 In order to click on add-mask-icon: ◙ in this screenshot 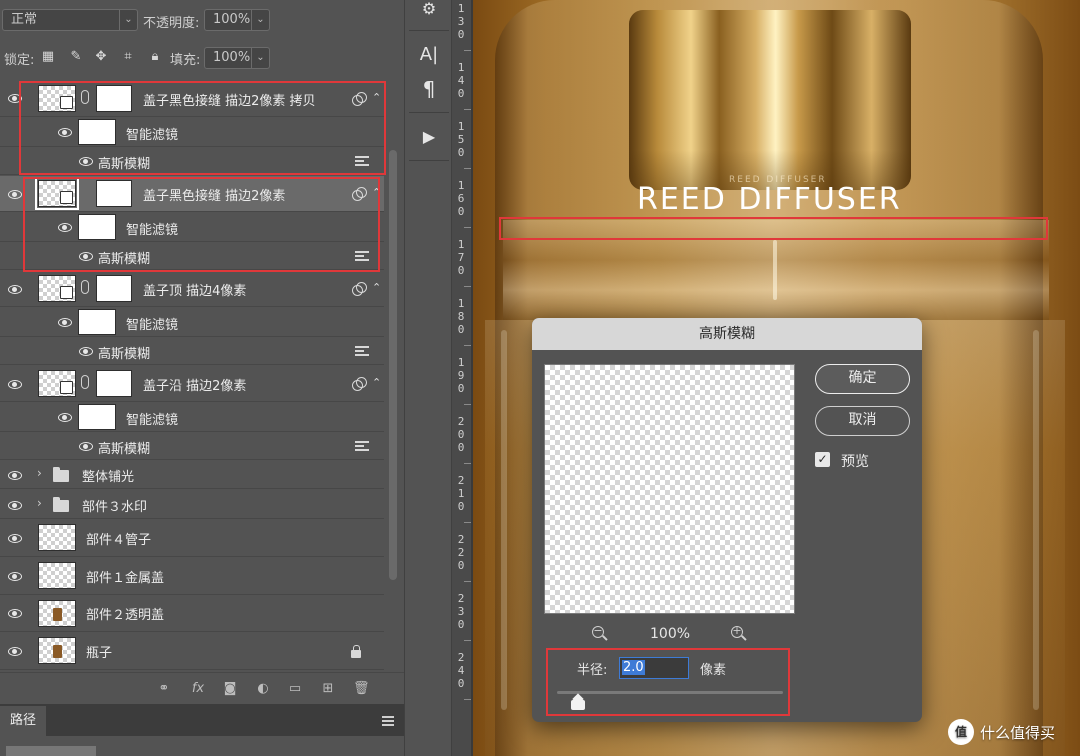, I will do `click(230, 689)`.